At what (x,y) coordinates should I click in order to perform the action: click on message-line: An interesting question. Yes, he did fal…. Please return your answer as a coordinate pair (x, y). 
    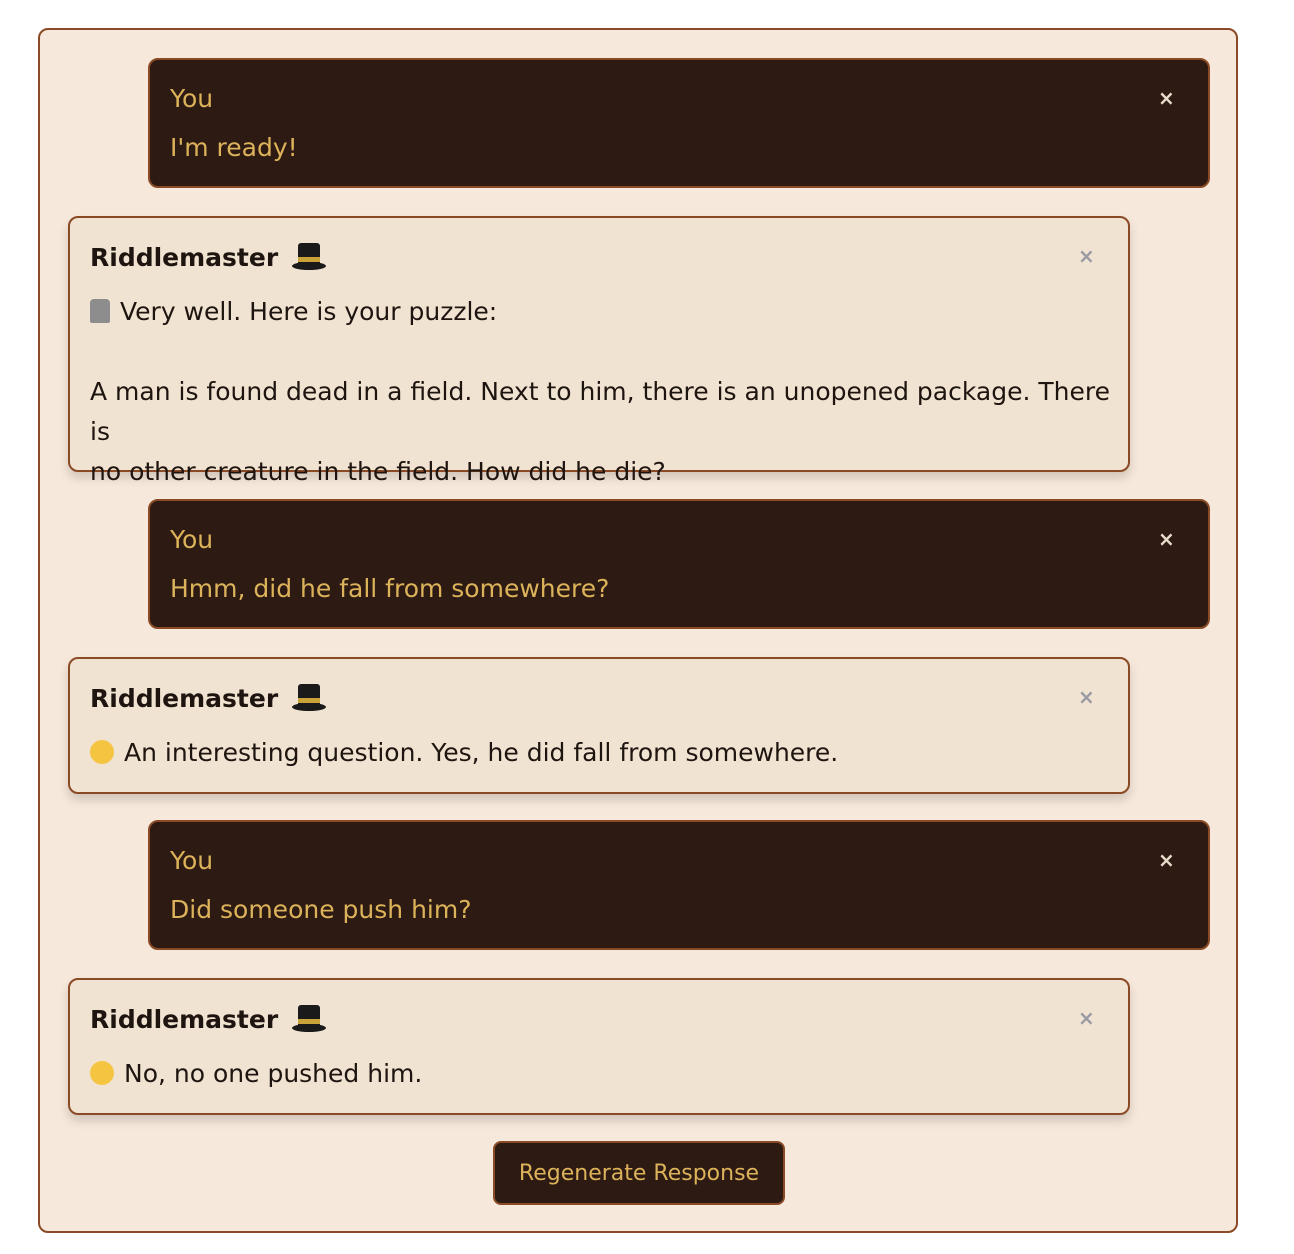
    Looking at the image, I should click on (481, 752).